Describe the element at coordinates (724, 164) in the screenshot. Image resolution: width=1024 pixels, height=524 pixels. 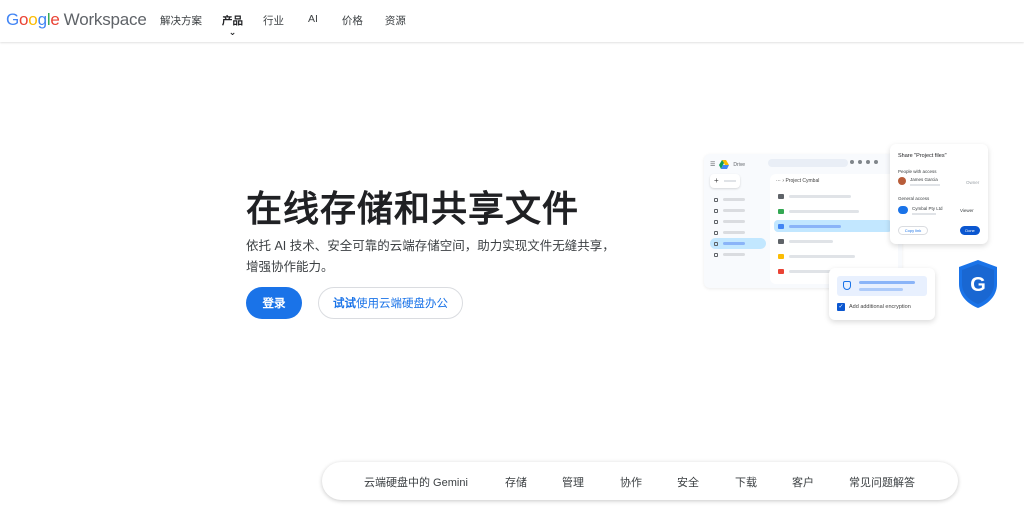
I see `drive-logo-icon` at that location.